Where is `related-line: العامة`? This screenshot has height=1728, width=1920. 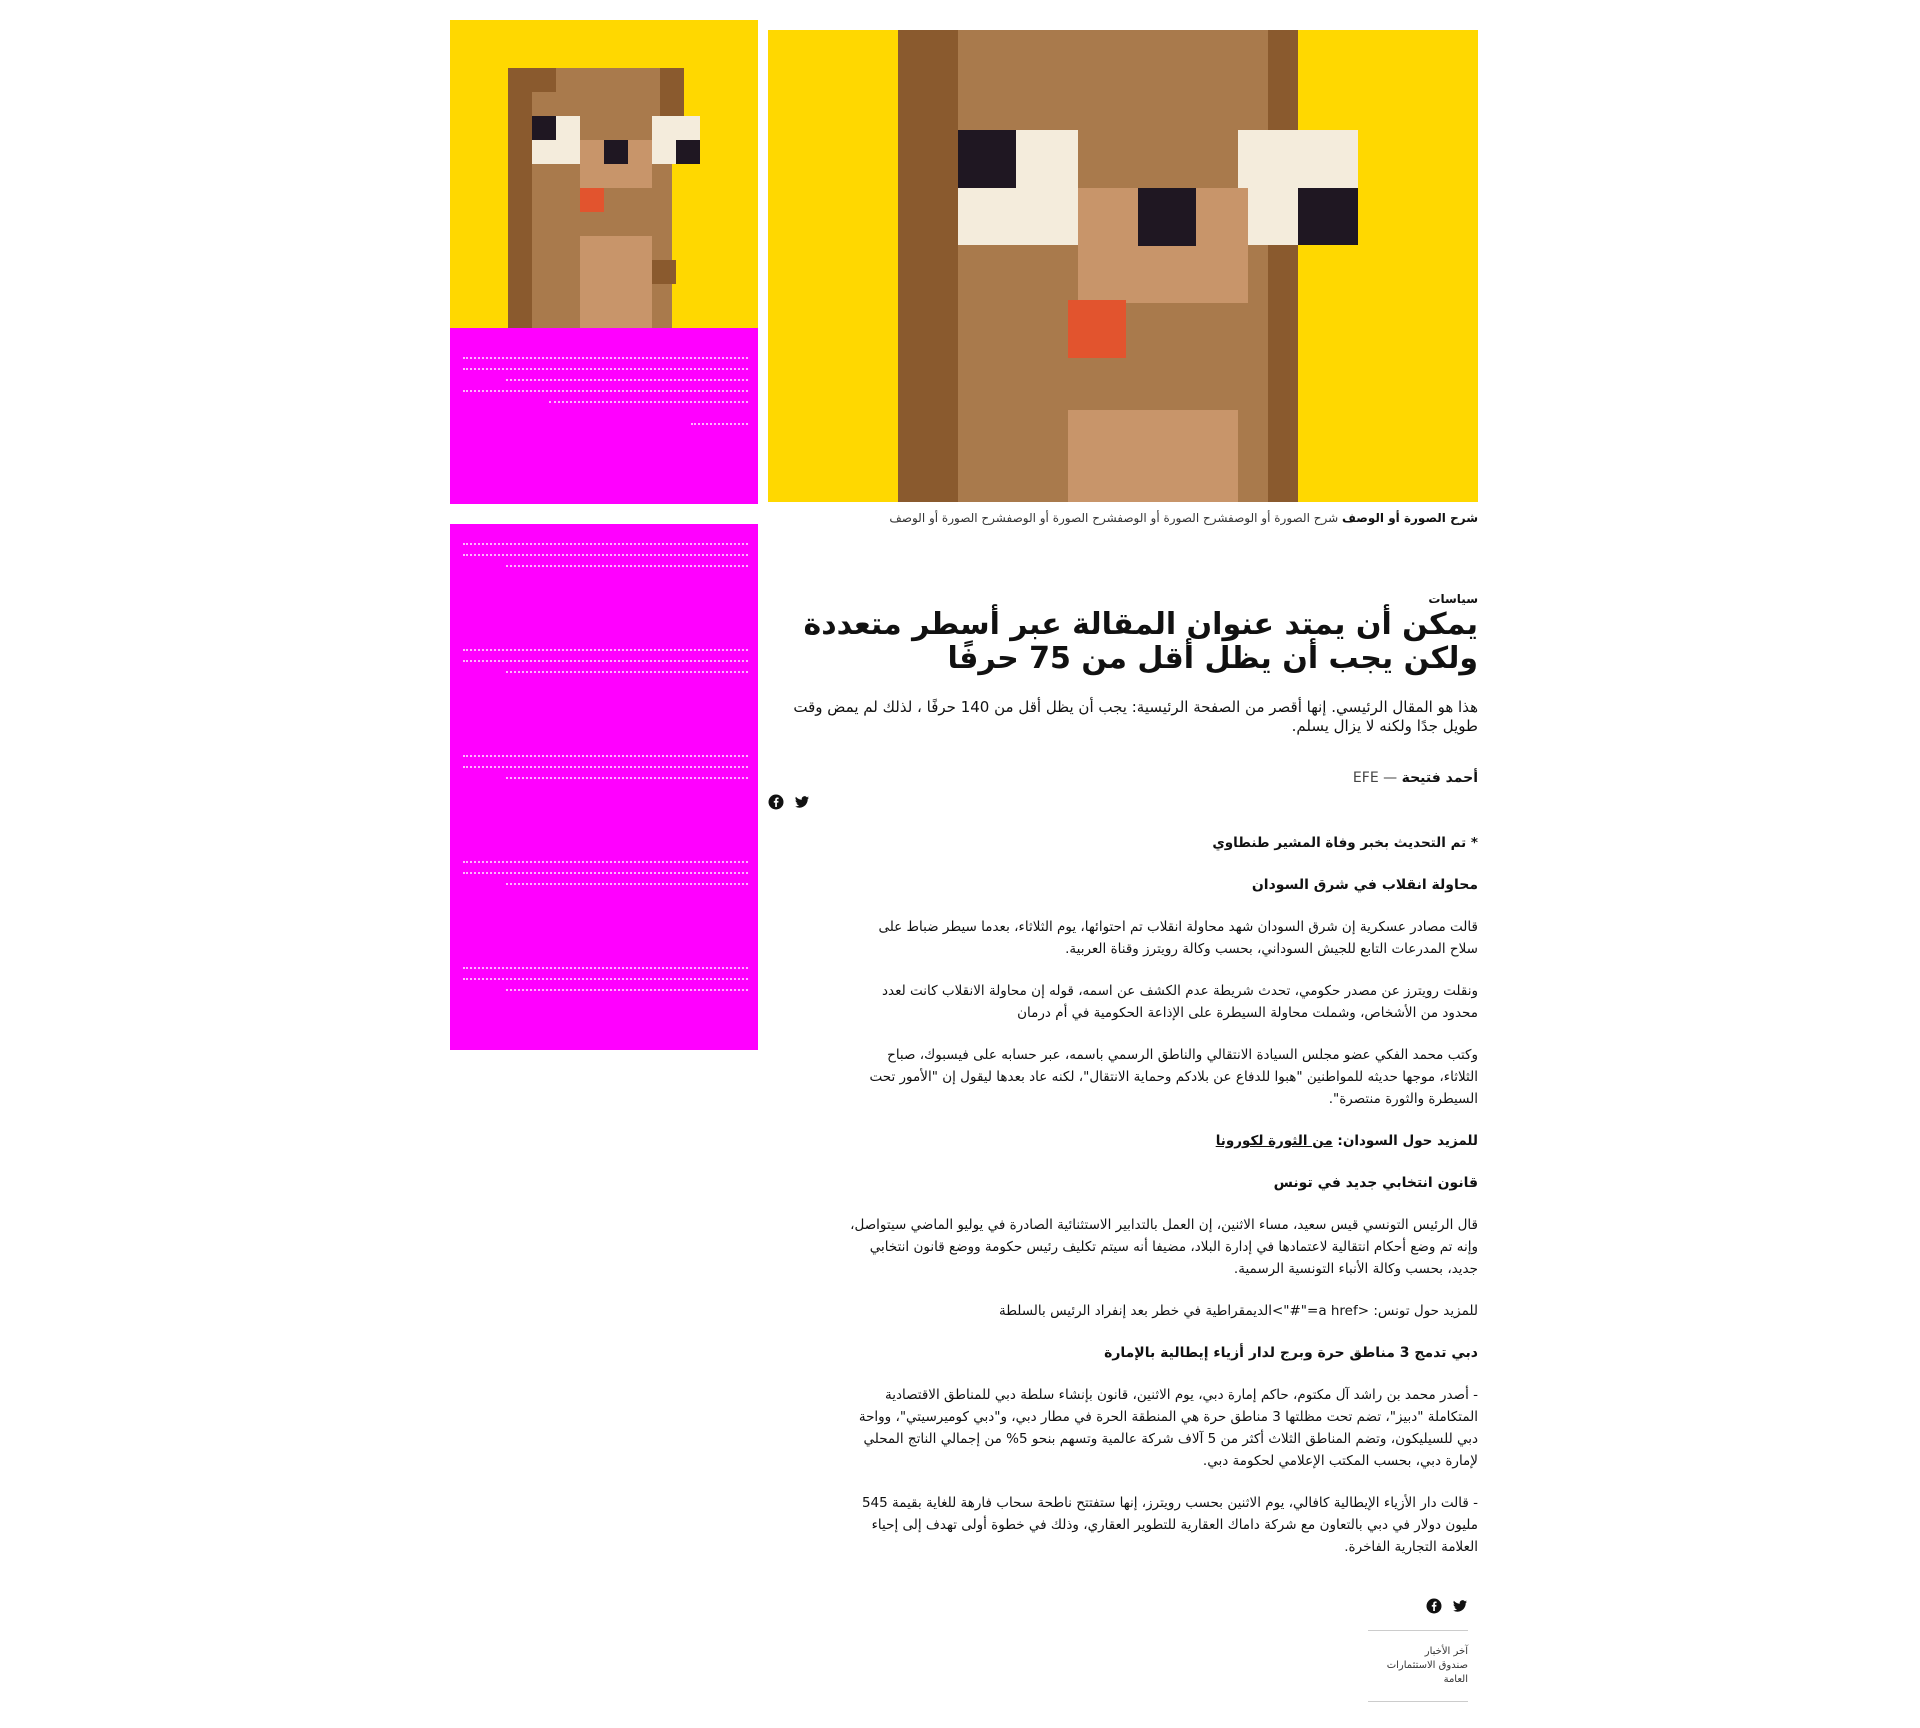 related-line: العامة is located at coordinates (1455, 1679).